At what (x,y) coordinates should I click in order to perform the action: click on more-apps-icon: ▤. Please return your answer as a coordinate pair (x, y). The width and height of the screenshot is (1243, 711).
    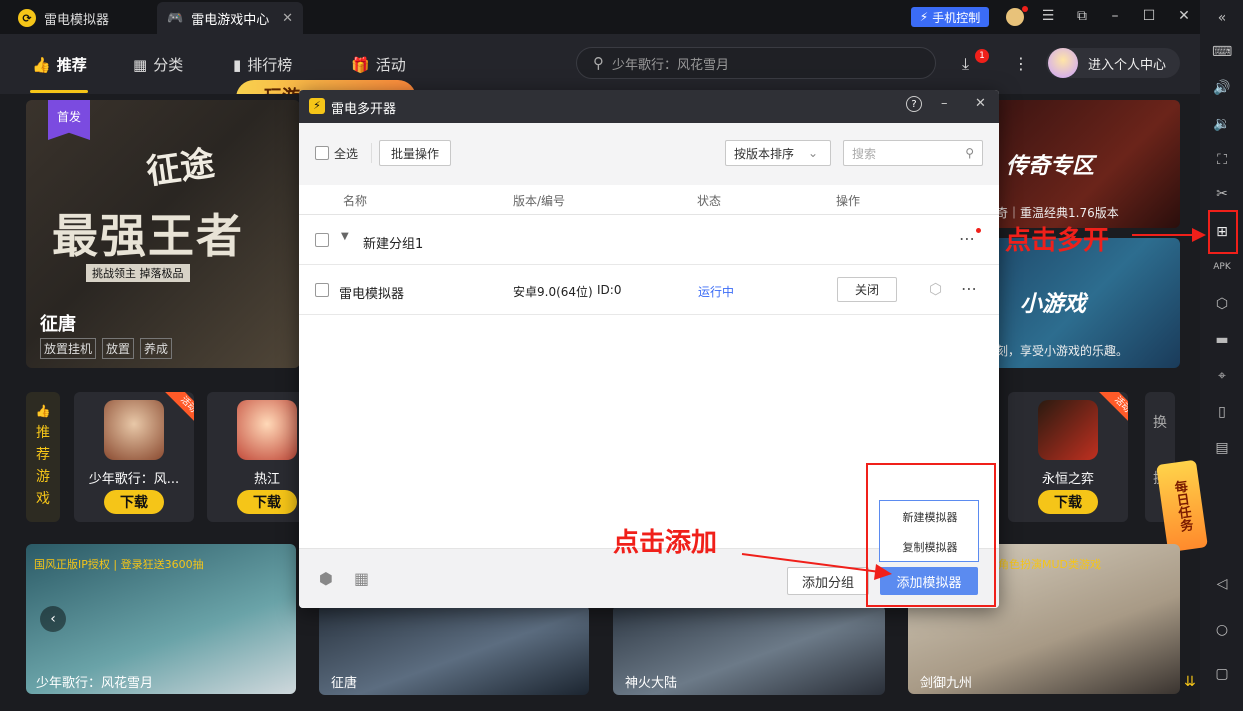
    Looking at the image, I should click on (1222, 449).